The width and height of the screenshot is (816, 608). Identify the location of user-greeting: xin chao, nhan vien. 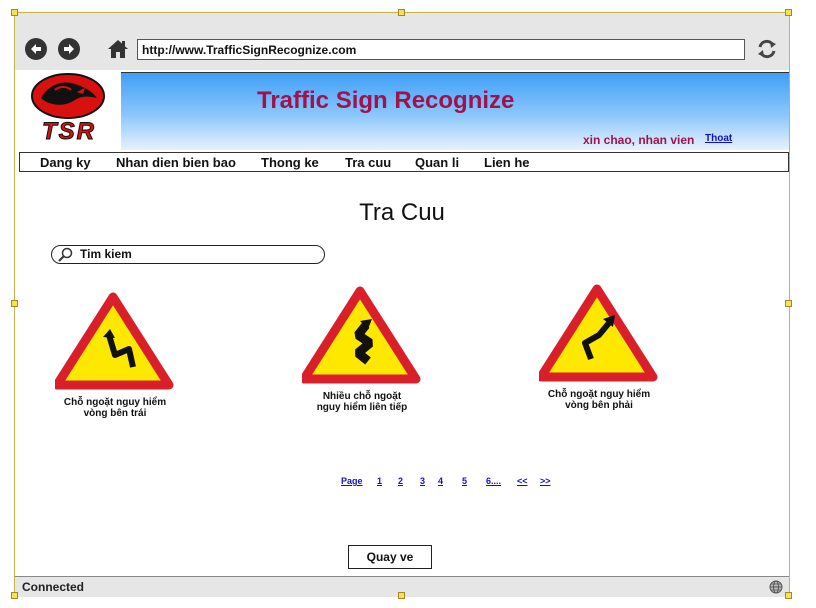
(639, 140).